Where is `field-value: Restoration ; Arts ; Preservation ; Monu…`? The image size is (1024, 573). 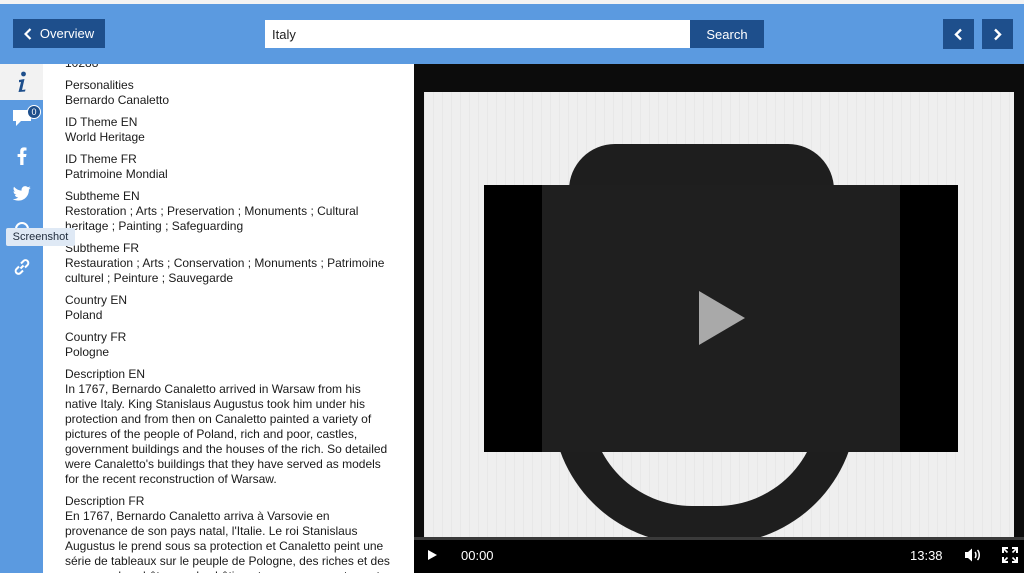 field-value: Restoration ; Arts ; Preservation ; Monu… is located at coordinates (212, 218).